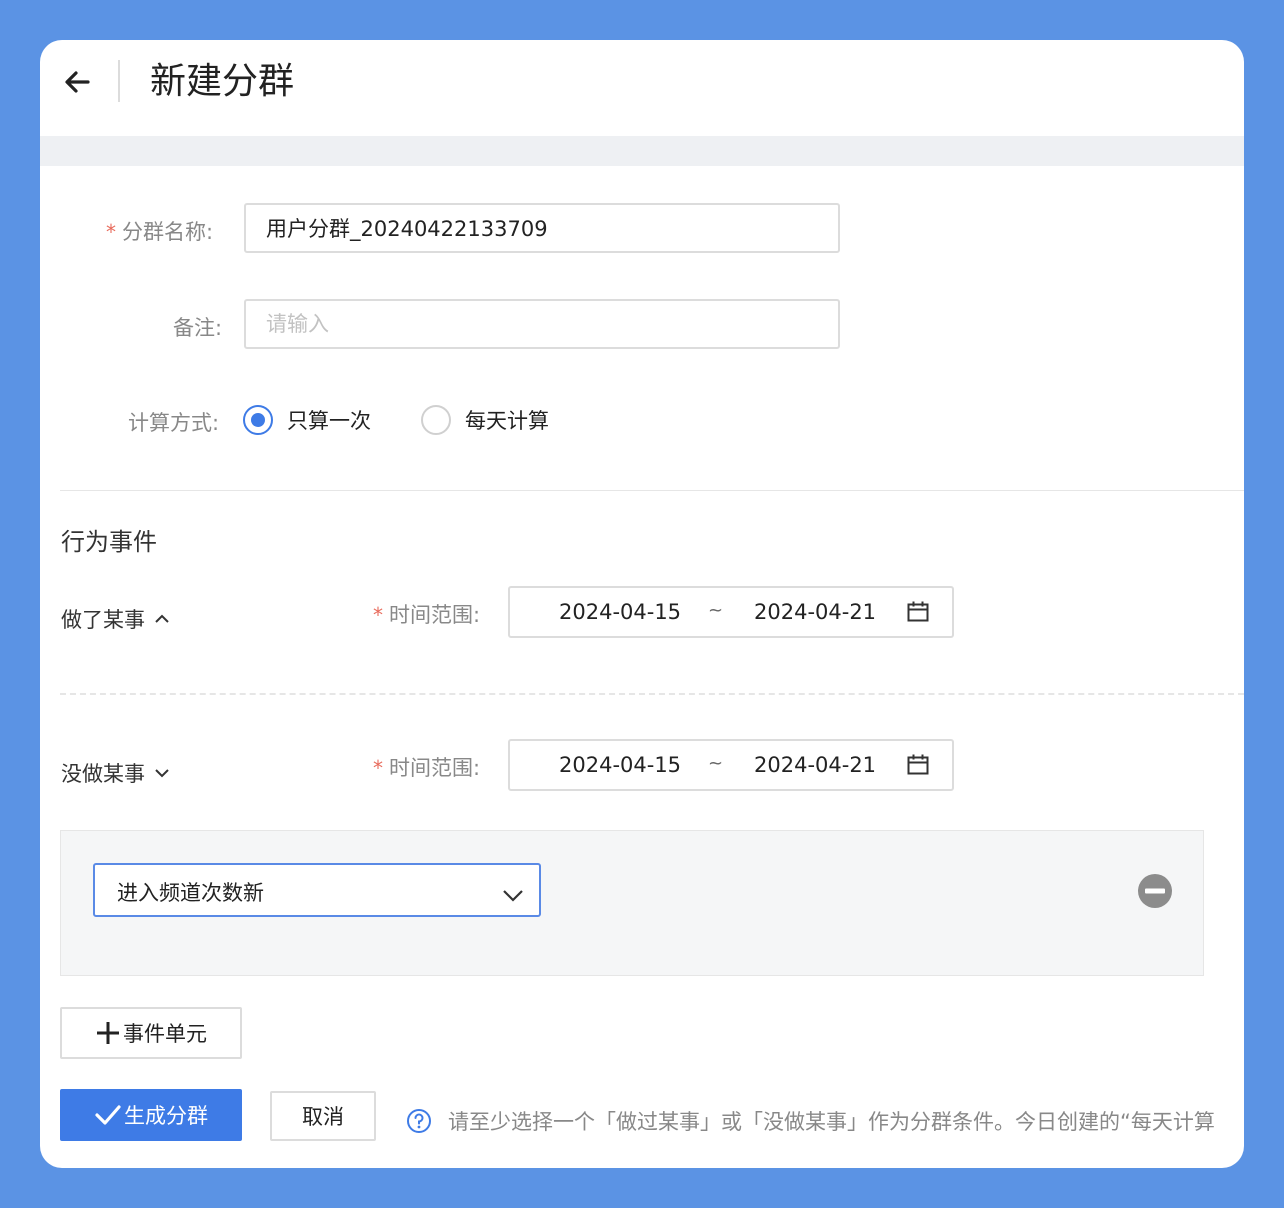 The width and height of the screenshot is (1284, 1208). I want to click on dashed-divider, so click(652, 694).